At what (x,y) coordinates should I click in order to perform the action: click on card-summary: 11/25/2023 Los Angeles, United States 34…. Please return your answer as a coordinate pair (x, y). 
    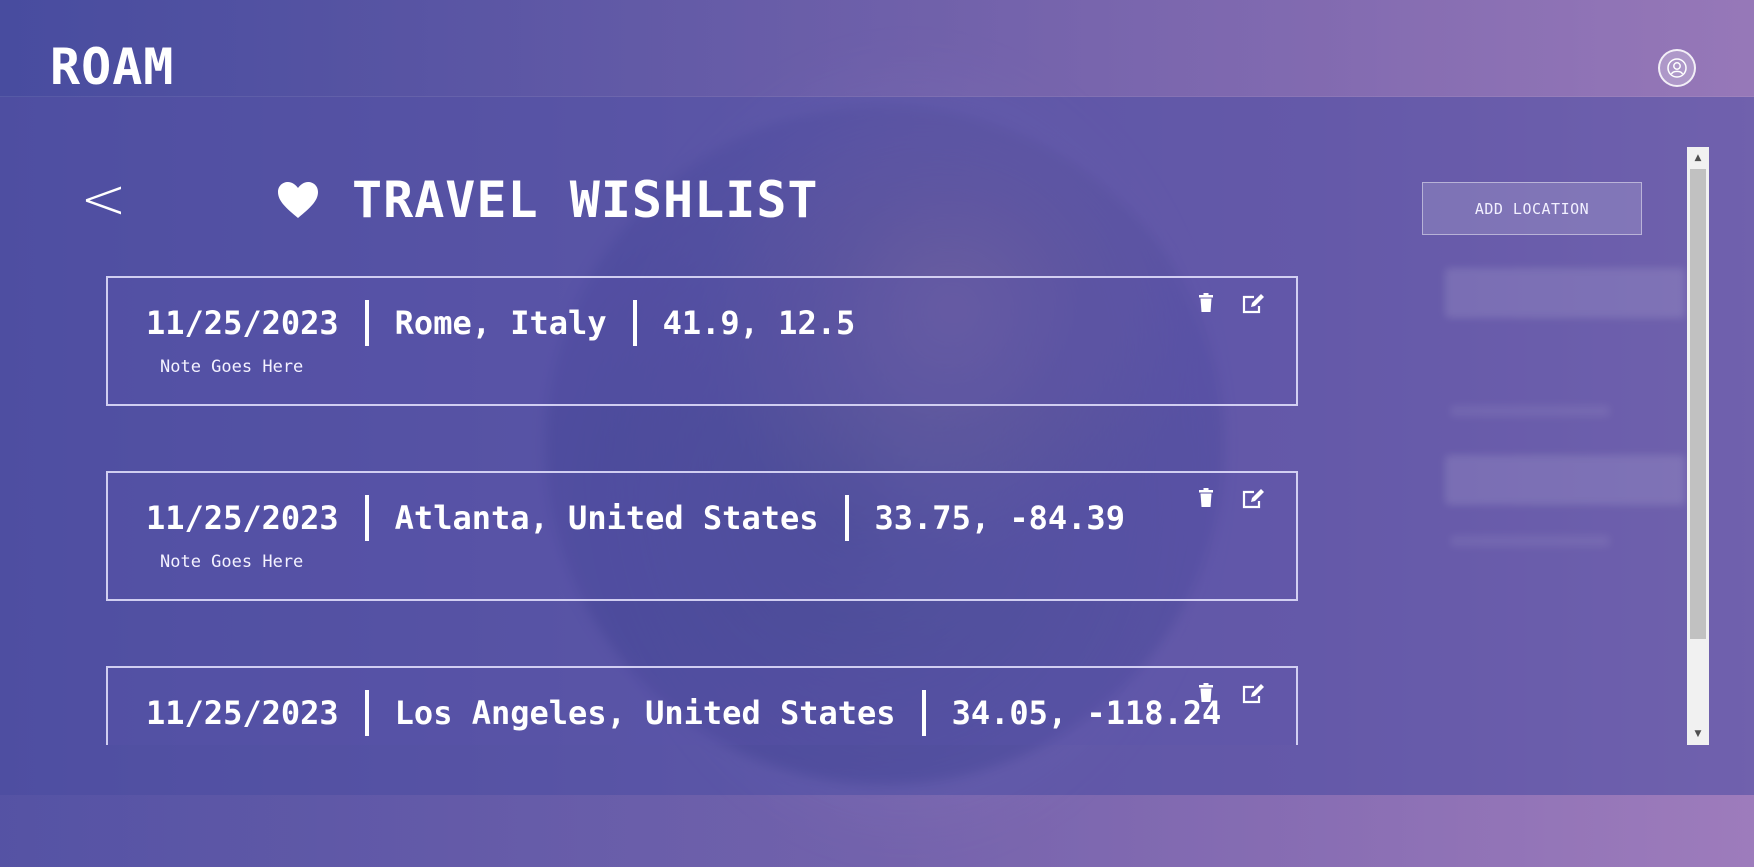
    Looking at the image, I should click on (683, 713).